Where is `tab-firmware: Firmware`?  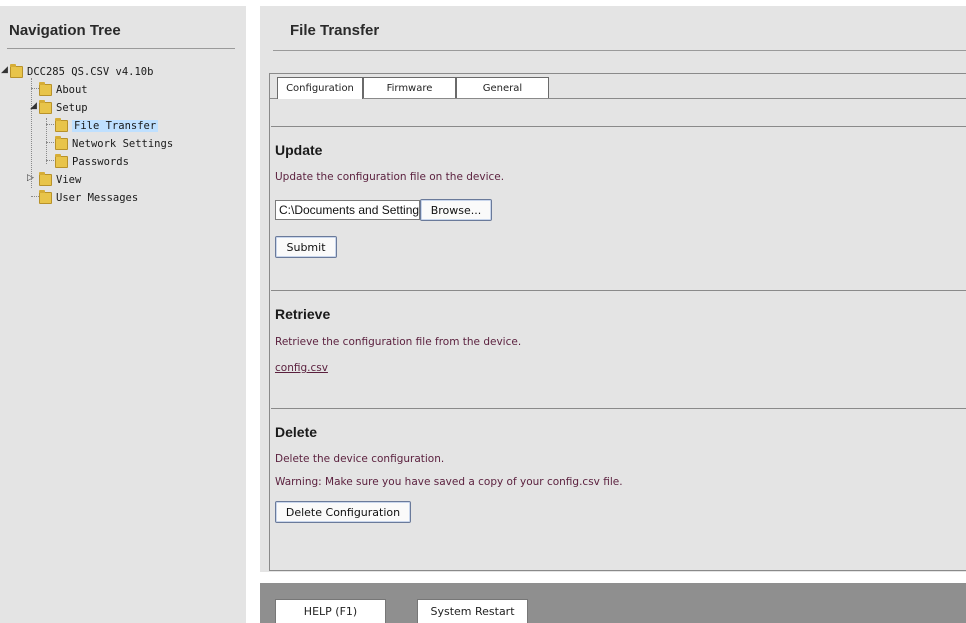
tab-firmware: Firmware is located at coordinates (409, 87).